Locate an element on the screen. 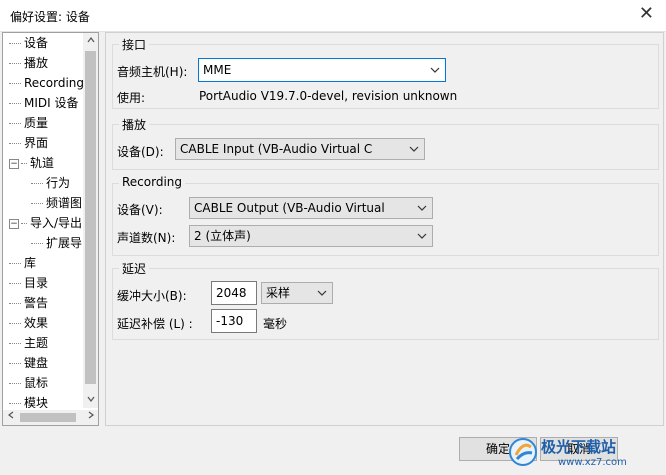 This screenshot has height=475, width=666. playback-device-label: 设备(D): is located at coordinates (140, 152).